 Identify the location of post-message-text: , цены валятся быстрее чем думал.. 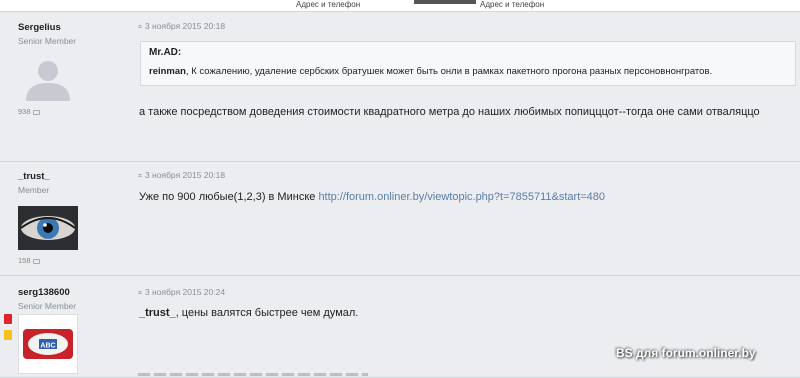
(267, 313).